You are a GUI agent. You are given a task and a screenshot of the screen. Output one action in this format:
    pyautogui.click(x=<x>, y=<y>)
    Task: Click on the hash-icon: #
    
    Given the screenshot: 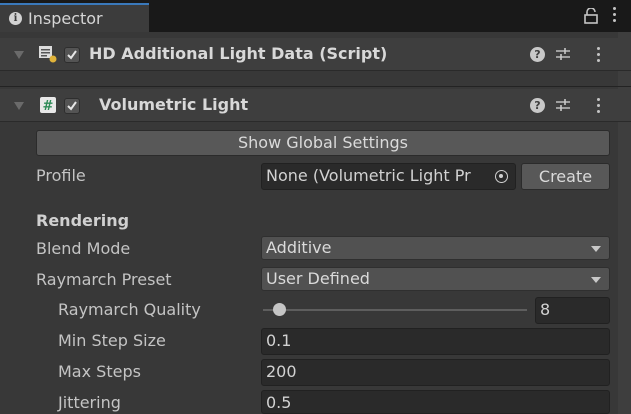 What is the action you would take?
    pyautogui.click(x=48, y=105)
    